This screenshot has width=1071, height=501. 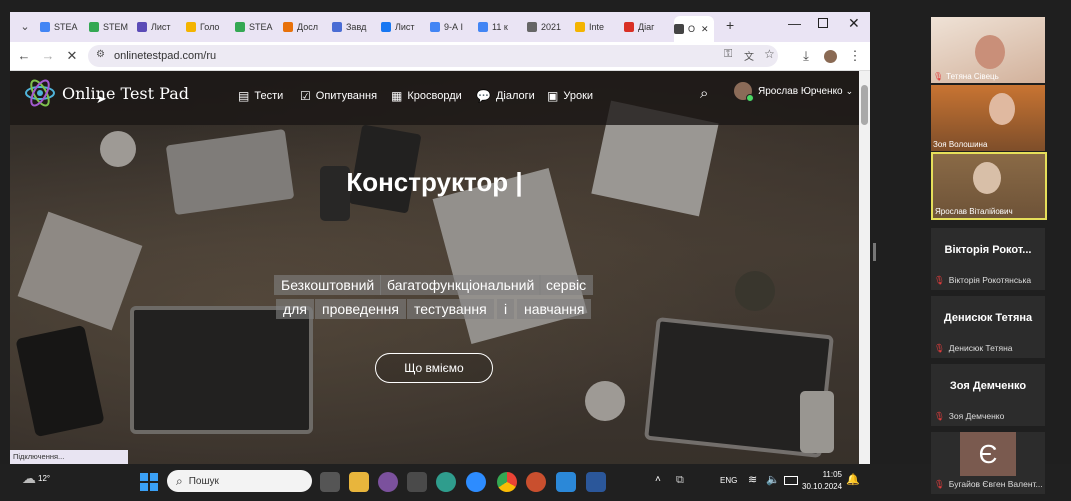 I want to click on survey-icon: ☑, so click(x=305, y=96).